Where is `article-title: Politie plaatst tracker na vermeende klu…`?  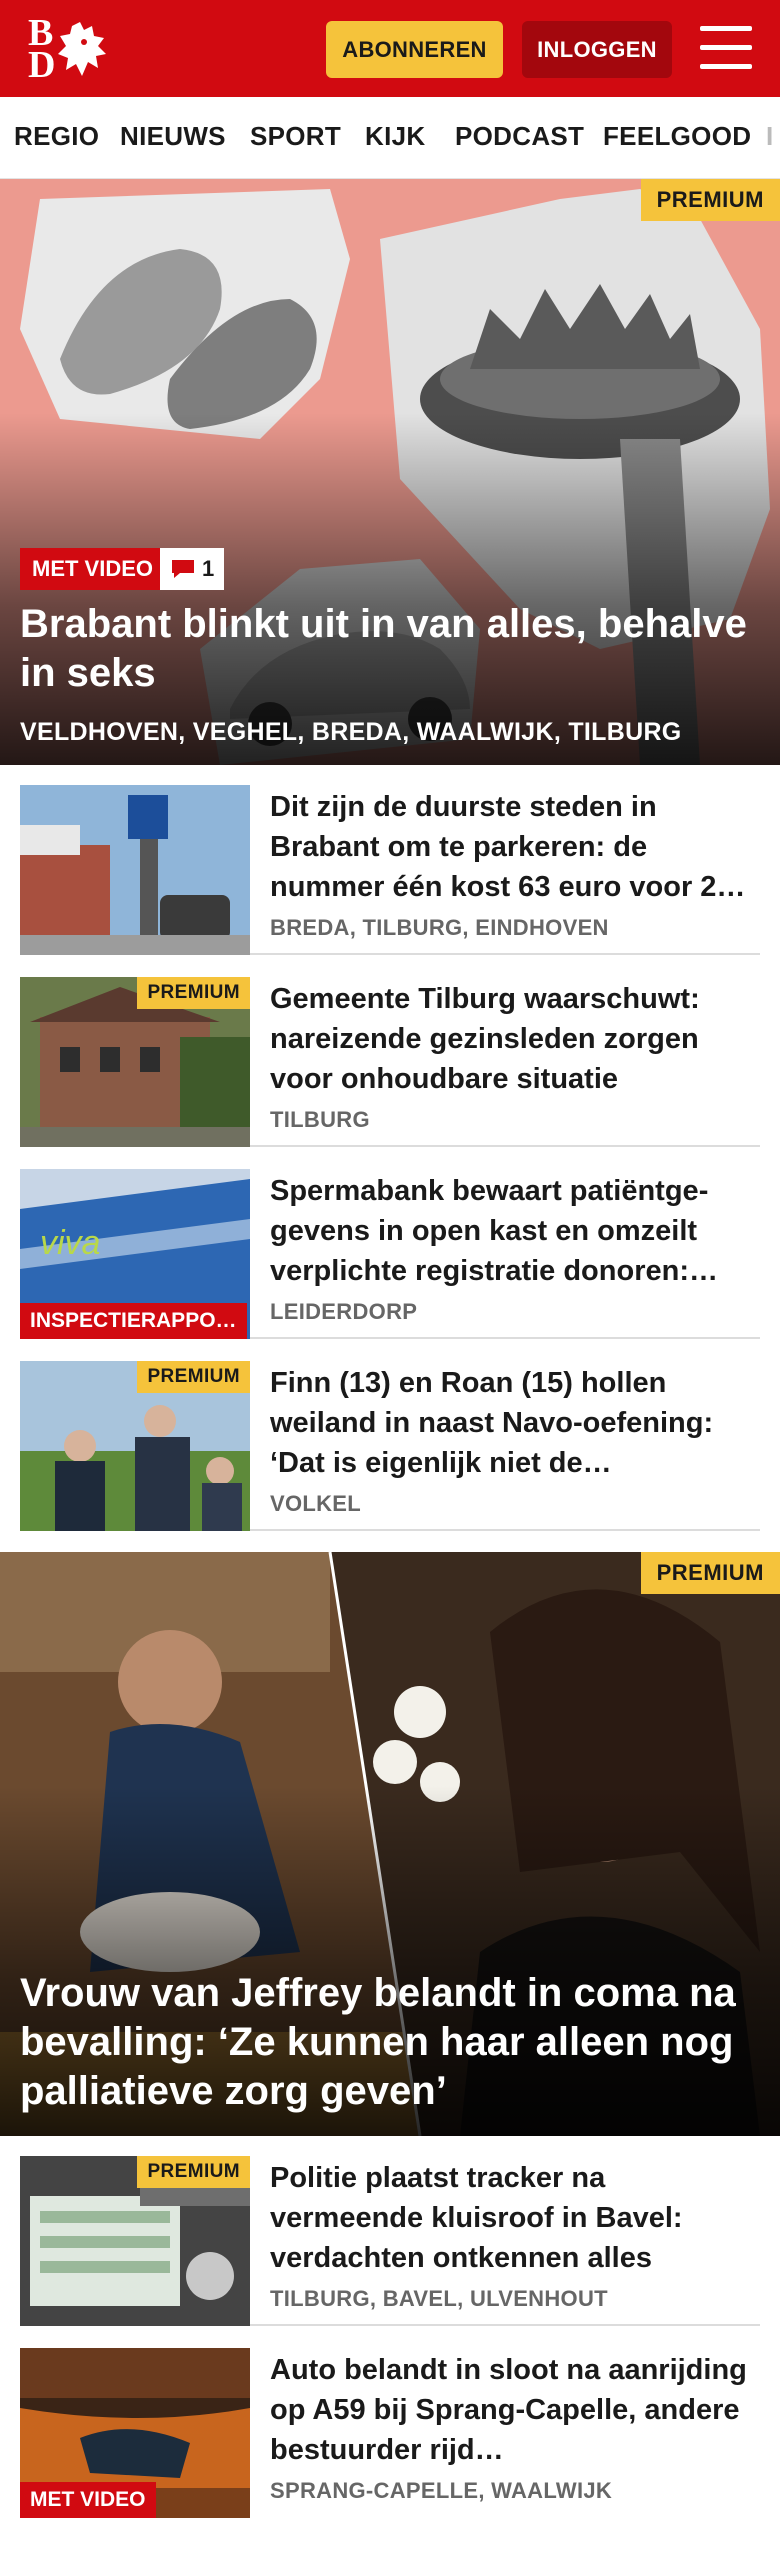 article-title: Politie plaatst tracker na vermeende klu… is located at coordinates (515, 2218).